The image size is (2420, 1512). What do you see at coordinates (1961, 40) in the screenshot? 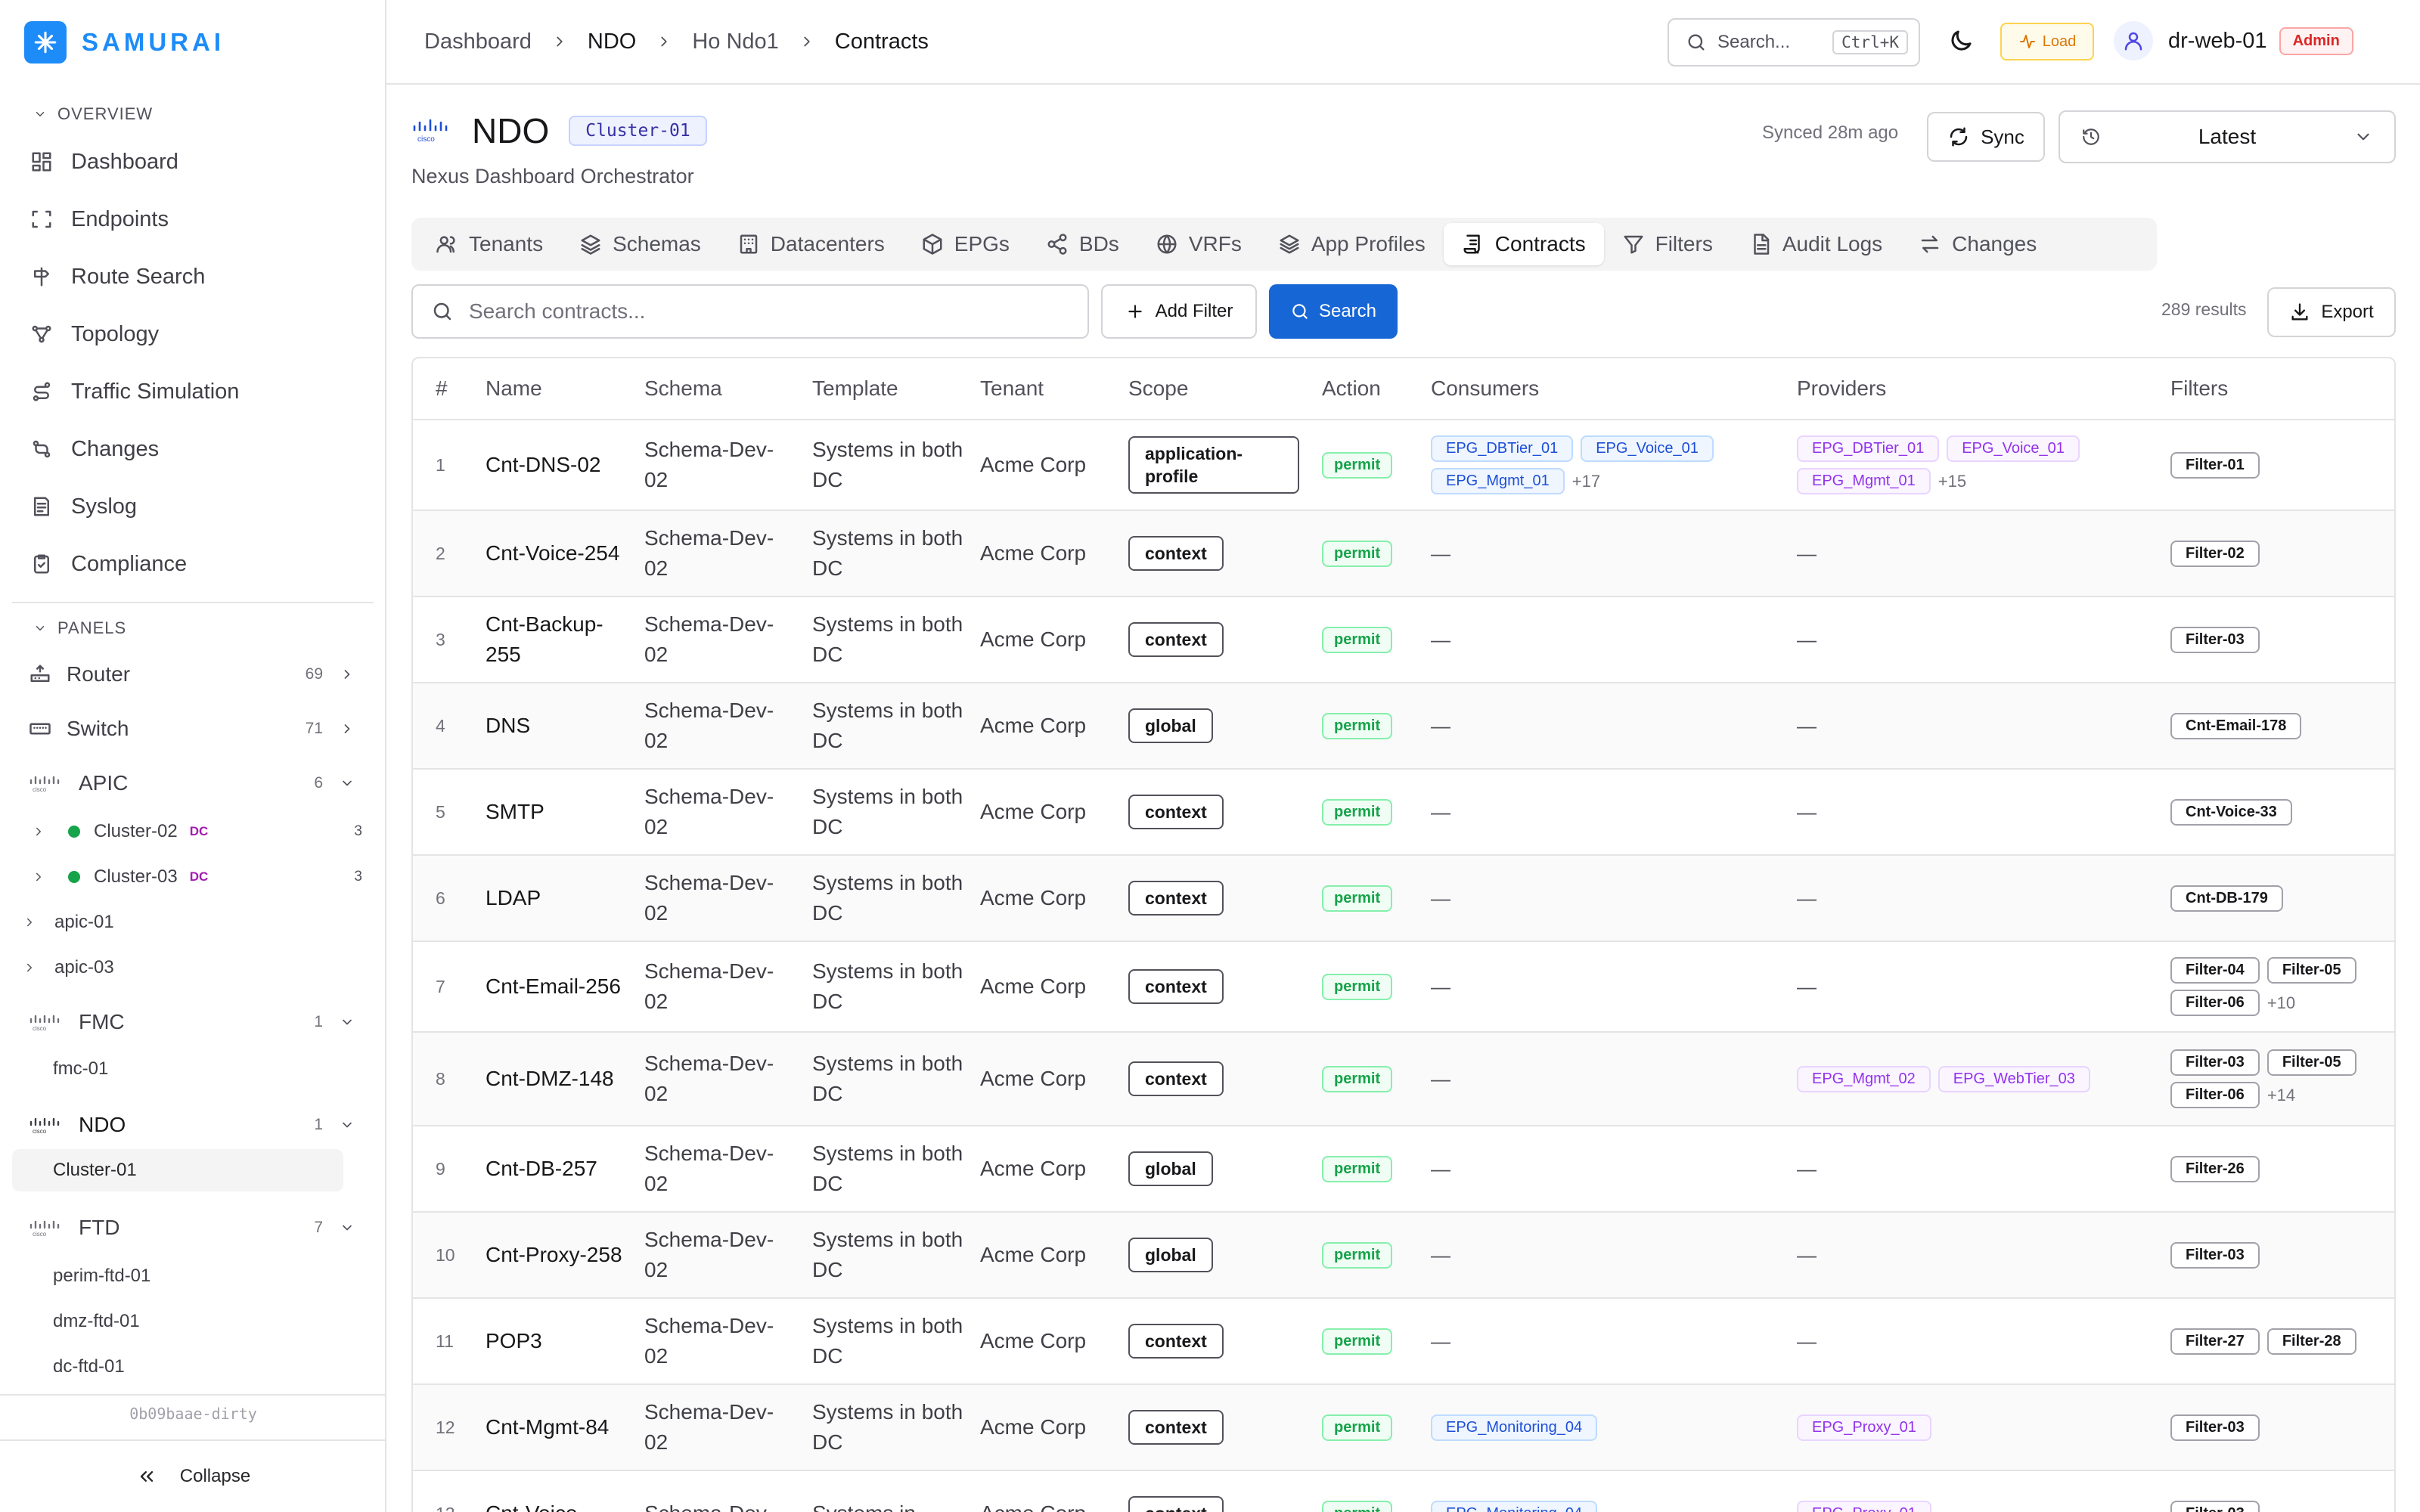
I see `theme-toggle` at bounding box center [1961, 40].